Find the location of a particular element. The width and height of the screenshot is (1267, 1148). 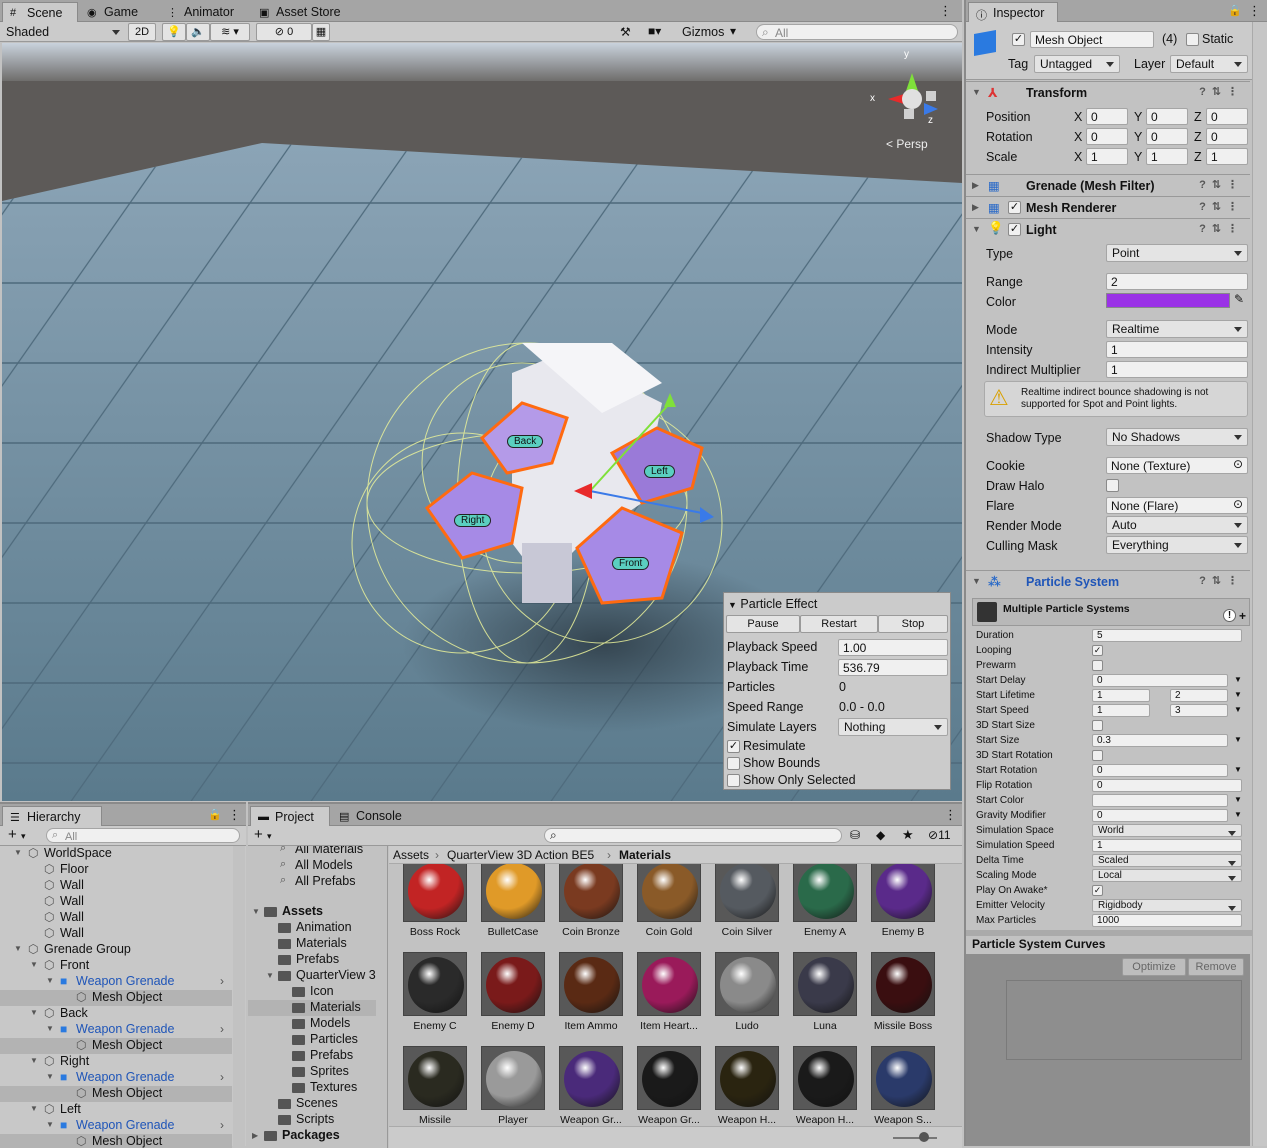

active-checkbox: ✓ is located at coordinates (1018, 39).